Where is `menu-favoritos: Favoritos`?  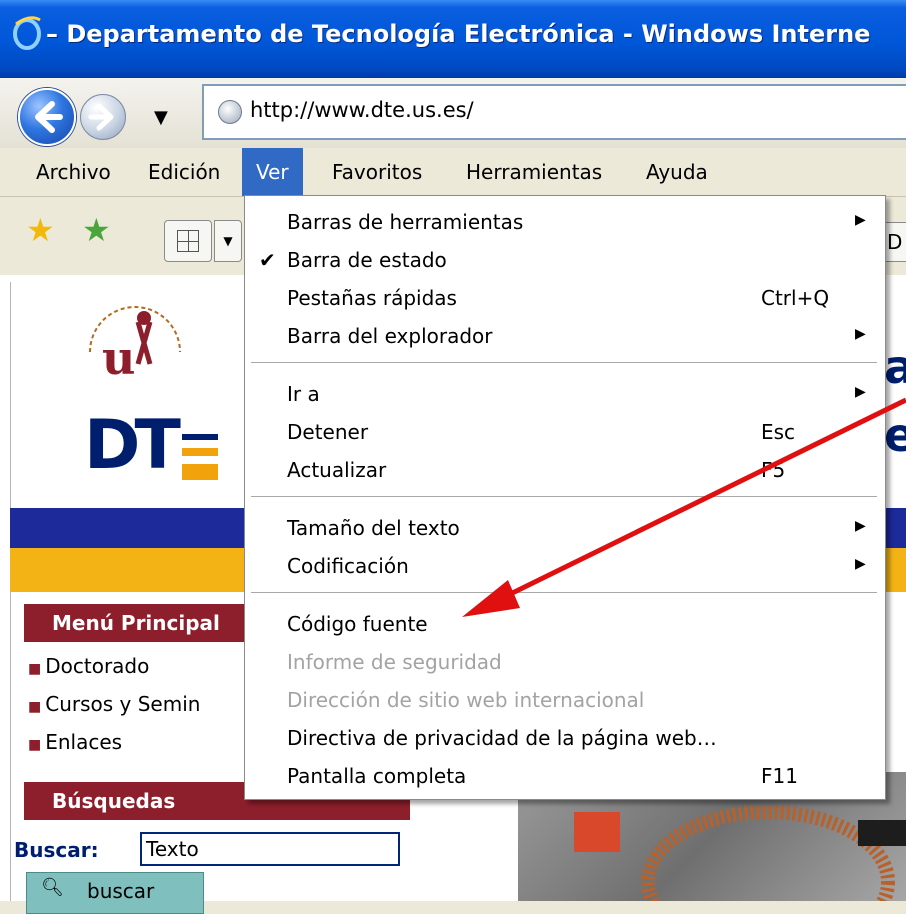
menu-favoritos: Favoritos is located at coordinates (377, 172).